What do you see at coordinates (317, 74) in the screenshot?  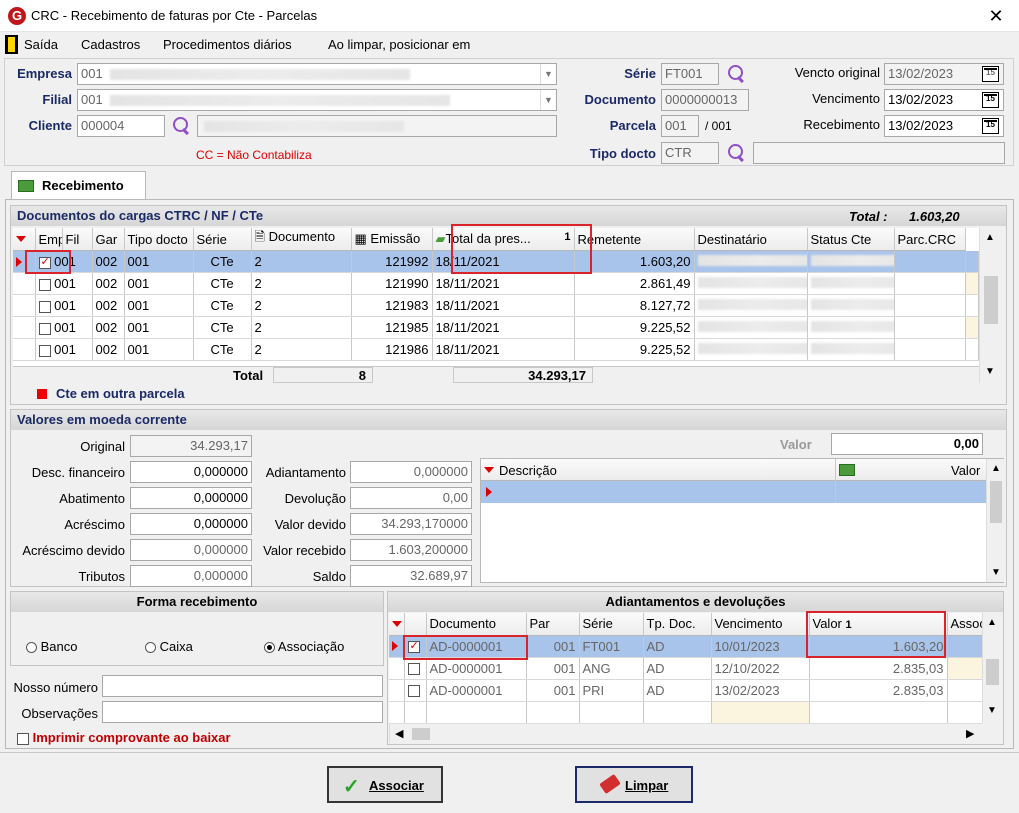 I see `empresa-select: 001 ▼` at bounding box center [317, 74].